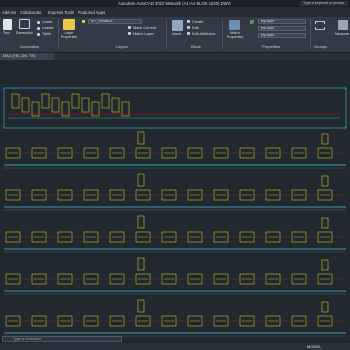  Describe the element at coordinates (91, 12) in the screenshot. I see `tab-featured-apps: Featured Apps` at that location.